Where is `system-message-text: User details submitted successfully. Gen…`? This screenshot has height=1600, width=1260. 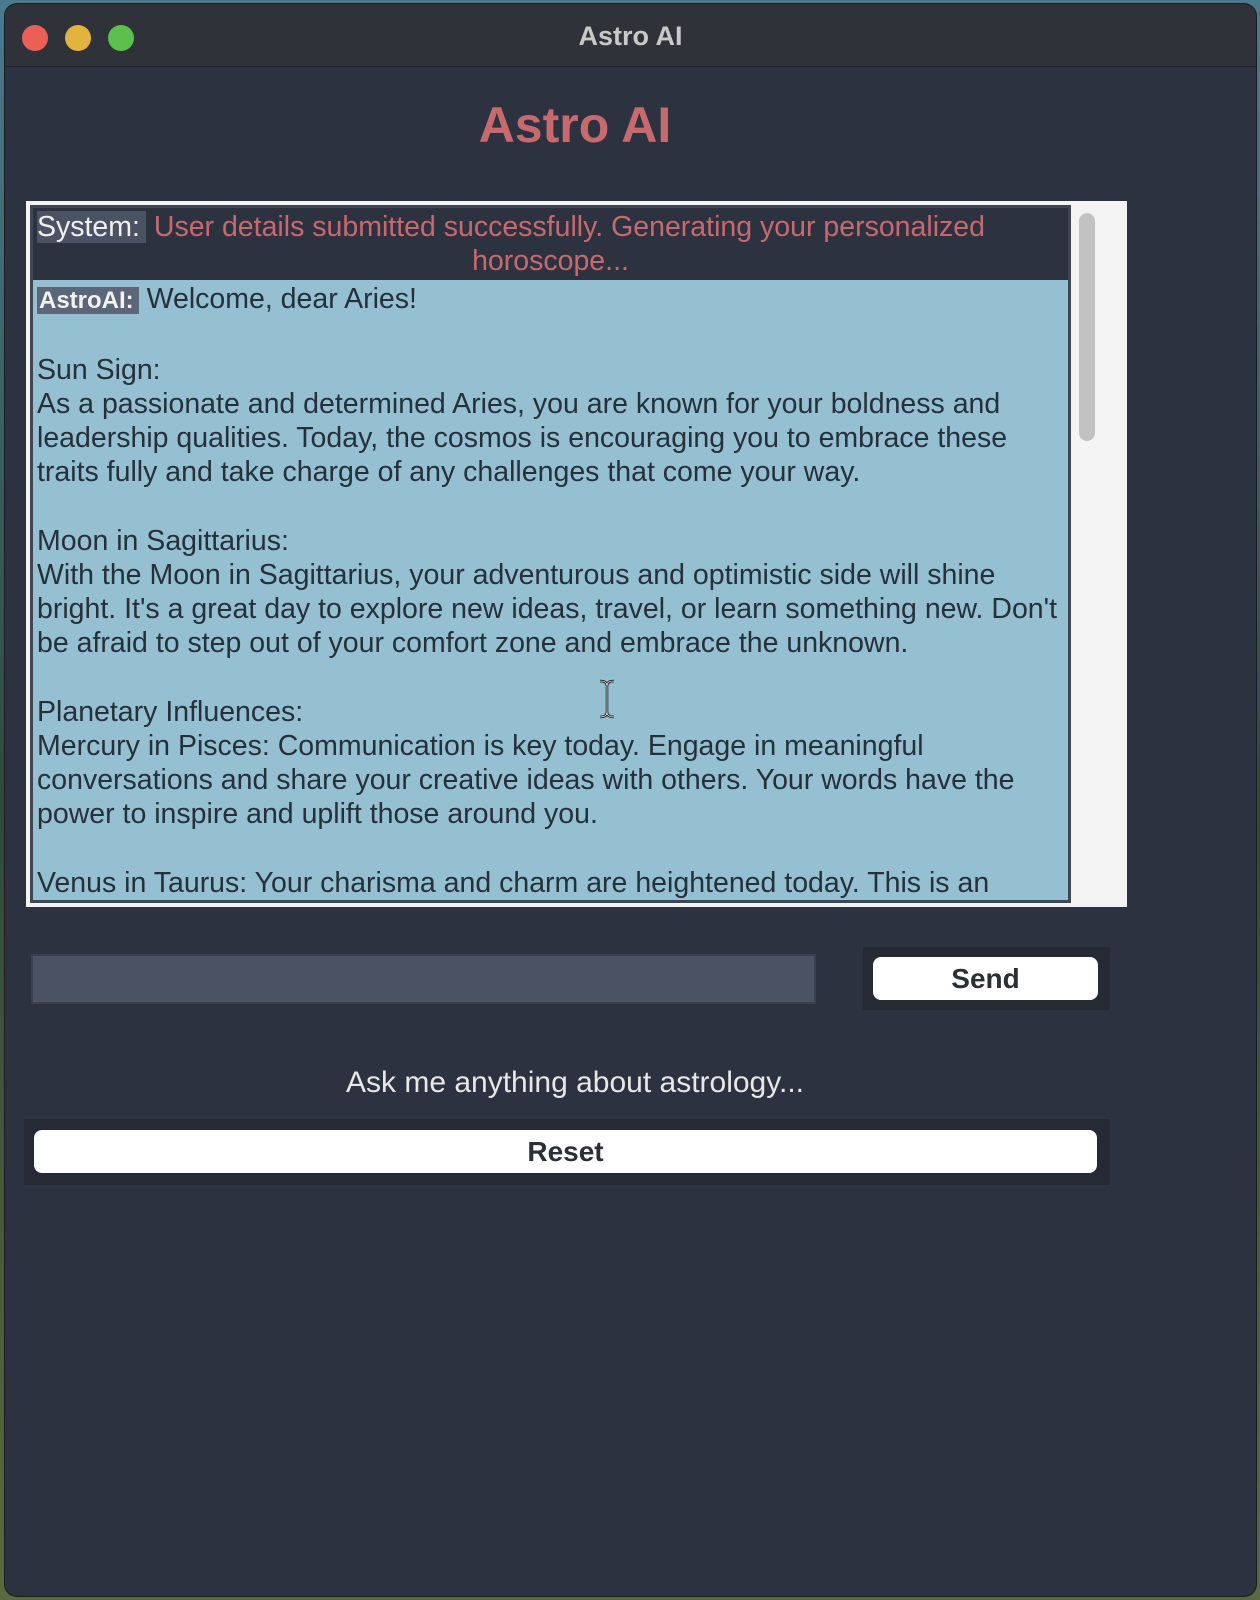 system-message-text: User details submitted successfully. Gen… is located at coordinates (569, 227).